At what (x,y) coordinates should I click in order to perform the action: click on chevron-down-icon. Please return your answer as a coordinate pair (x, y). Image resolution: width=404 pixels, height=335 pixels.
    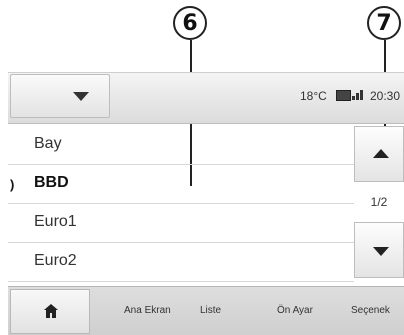
    Looking at the image, I should click on (81, 96).